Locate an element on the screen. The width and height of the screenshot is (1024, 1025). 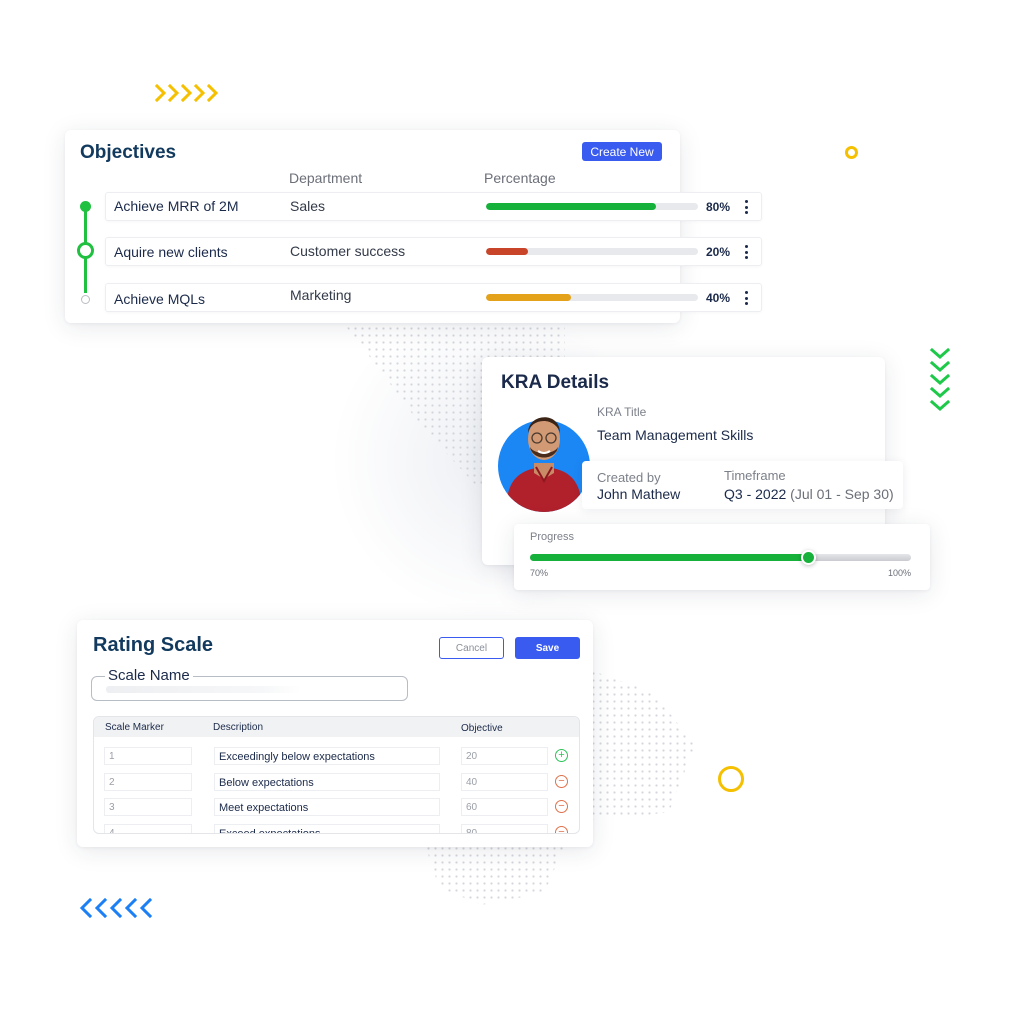
description-input: Exceedingly below expectations is located at coordinates (327, 756).